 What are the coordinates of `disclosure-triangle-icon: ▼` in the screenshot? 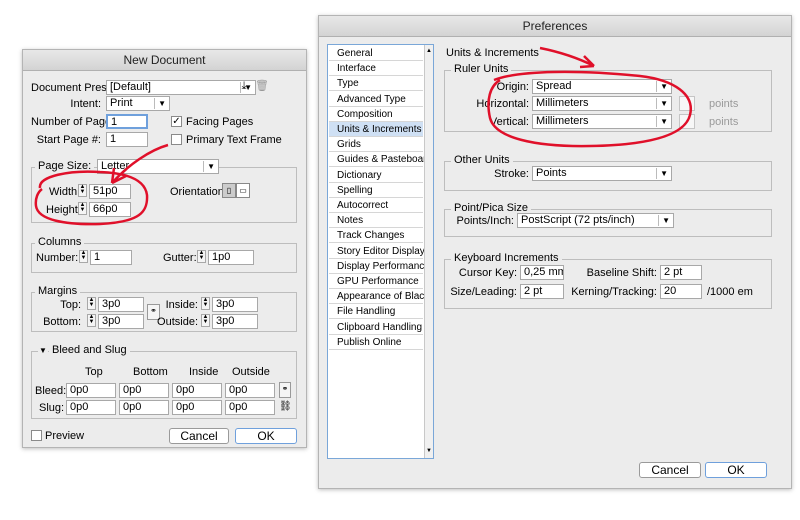 It's located at (43, 350).